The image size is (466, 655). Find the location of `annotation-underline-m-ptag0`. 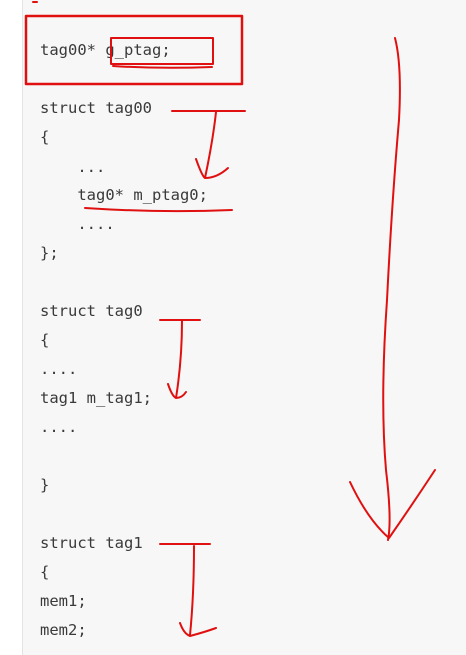

annotation-underline-m-ptag0 is located at coordinates (158, 210).